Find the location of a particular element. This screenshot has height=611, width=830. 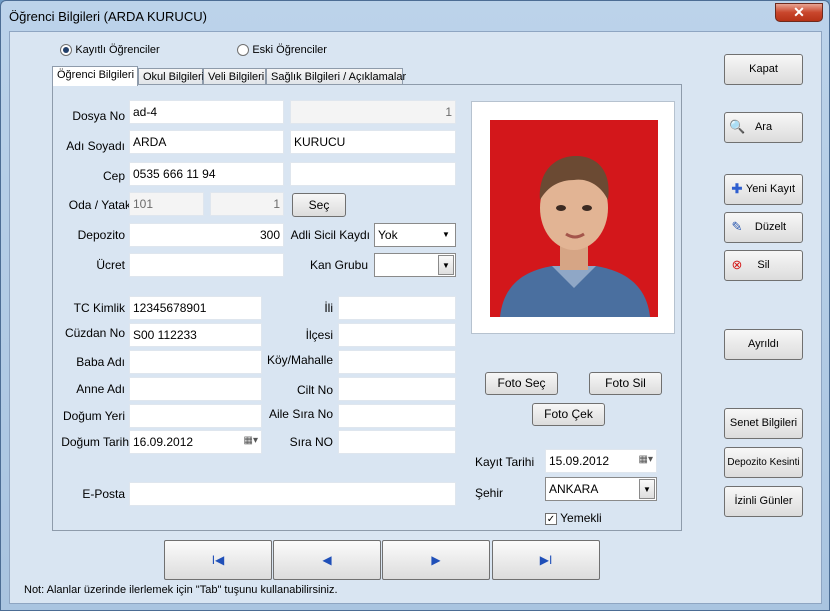

dogum-tarih-label: Doğum Tarih is located at coordinates (95, 442).